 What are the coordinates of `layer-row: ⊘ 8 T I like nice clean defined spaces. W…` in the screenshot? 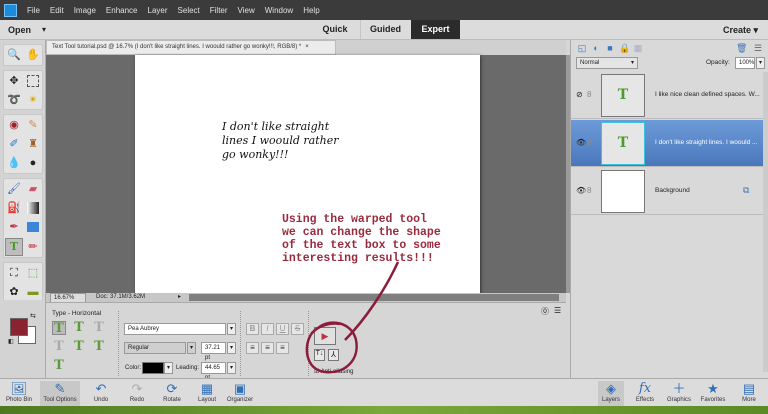 It's located at (667, 95).